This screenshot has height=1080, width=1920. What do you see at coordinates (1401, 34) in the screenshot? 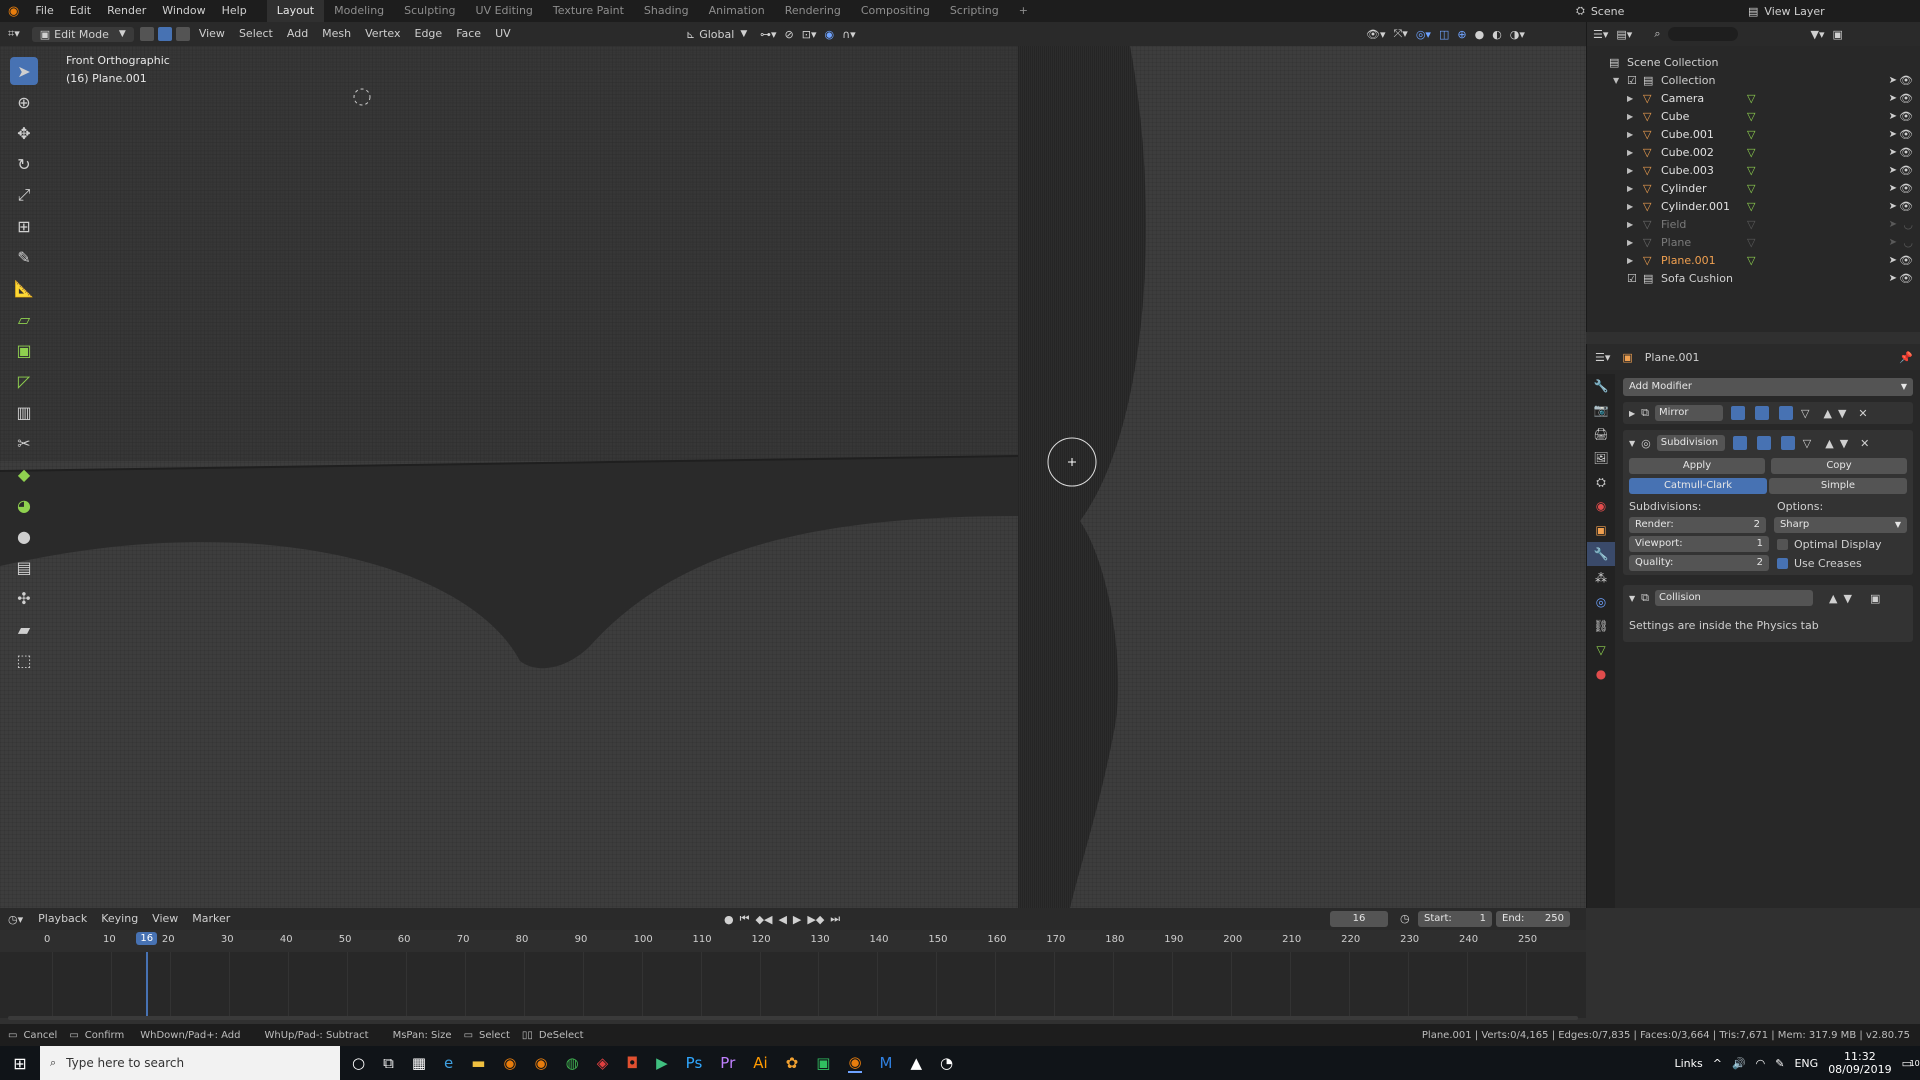
I see `gizmo-icon: ⤧▾` at bounding box center [1401, 34].